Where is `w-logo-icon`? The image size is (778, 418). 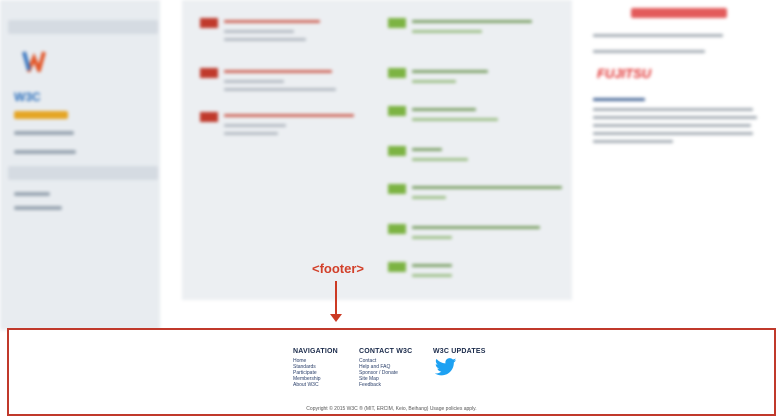
w-logo-icon is located at coordinates (34, 61).